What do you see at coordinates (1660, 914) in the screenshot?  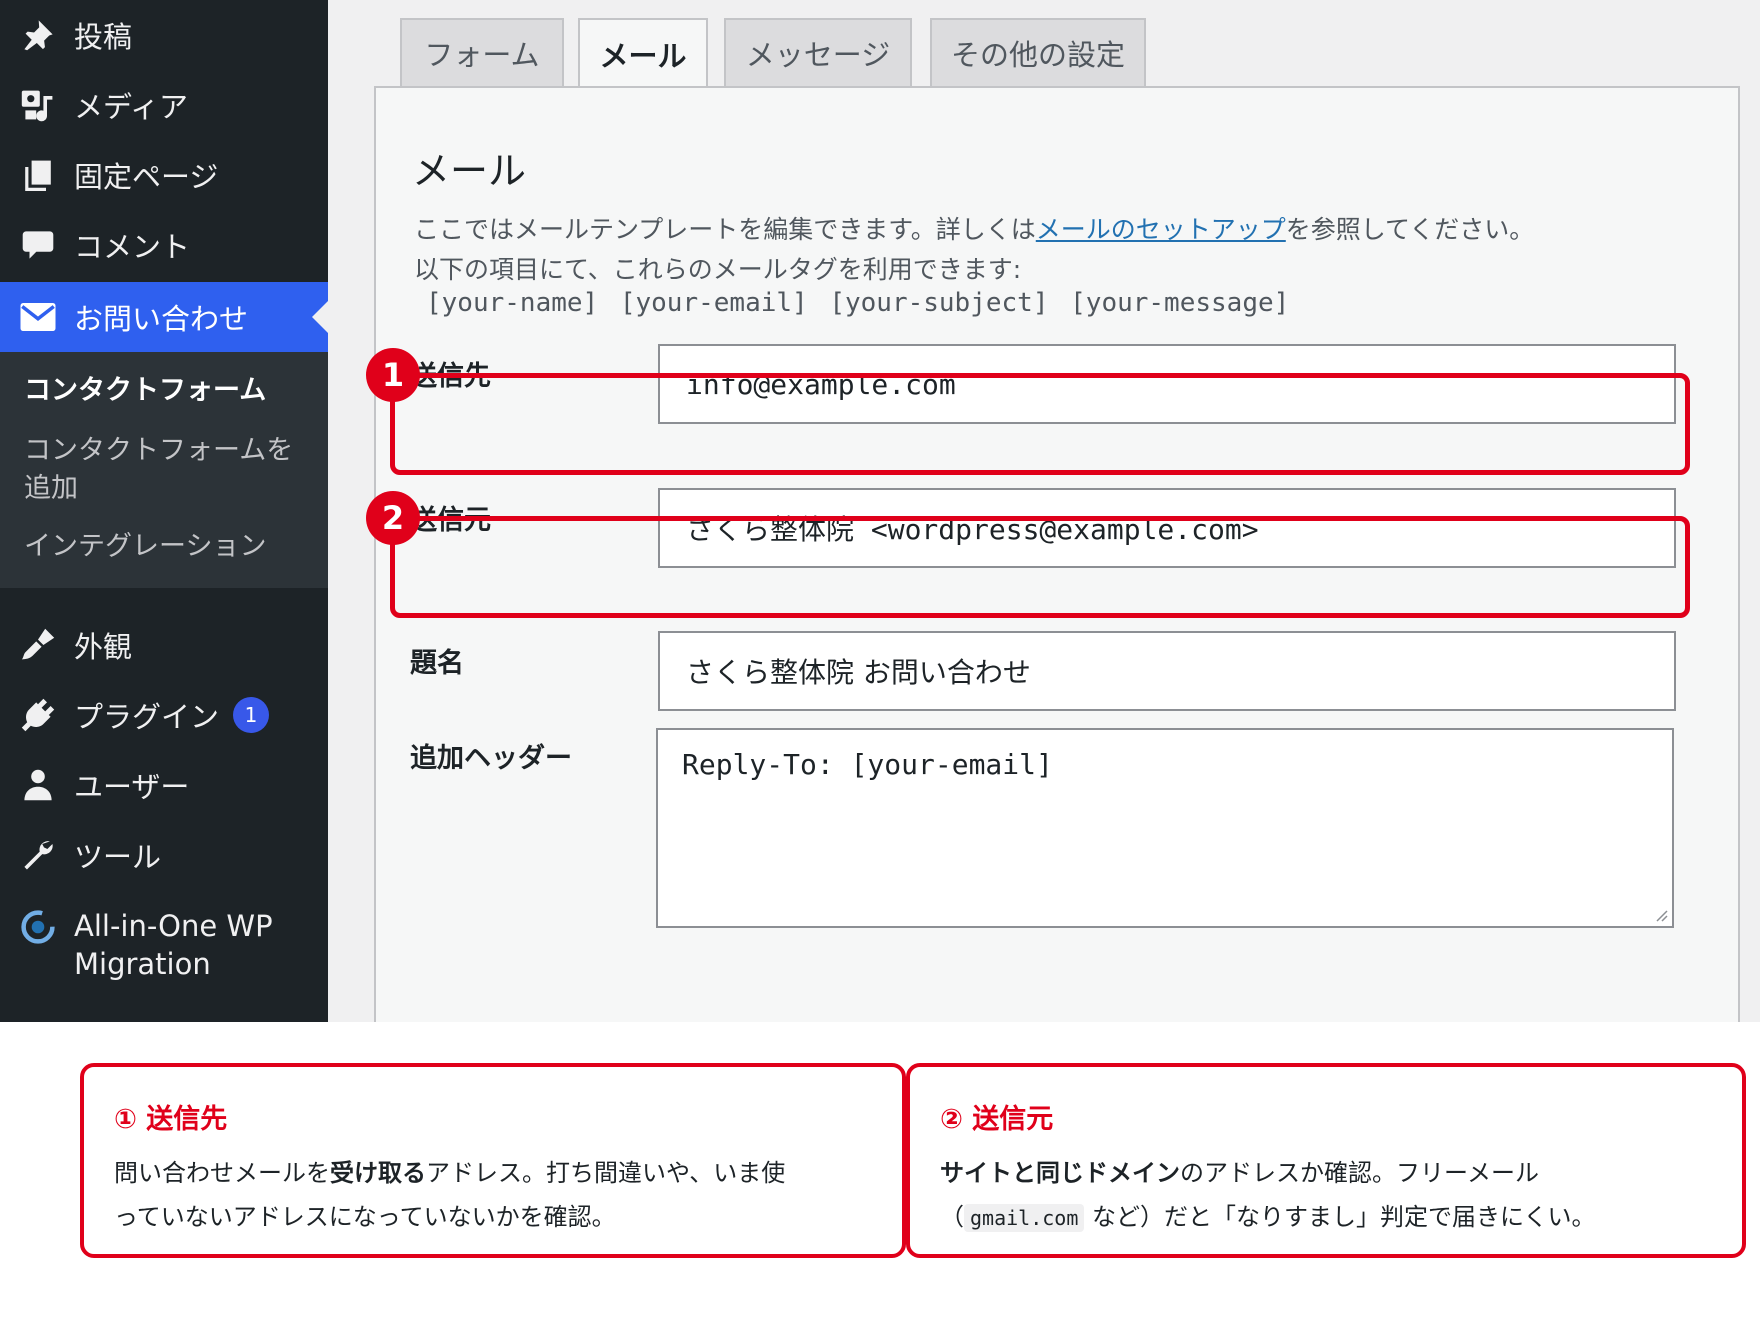 I see `resize-handle-icon` at bounding box center [1660, 914].